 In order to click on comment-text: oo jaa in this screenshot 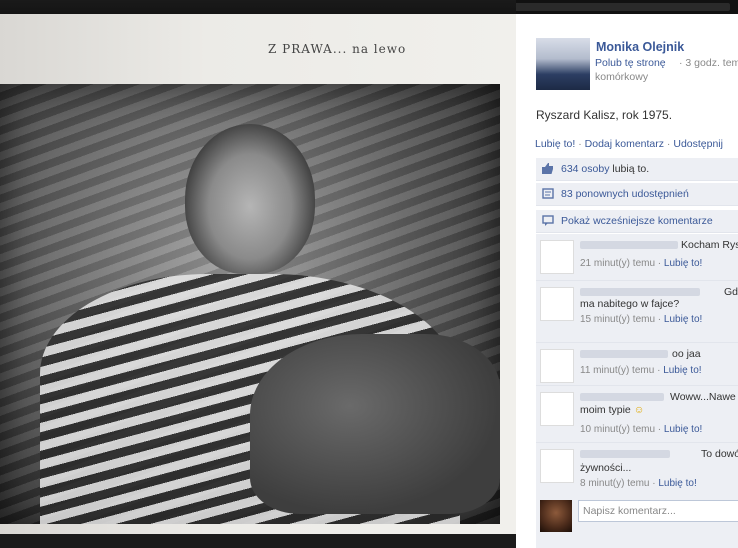, I will do `click(686, 354)`.